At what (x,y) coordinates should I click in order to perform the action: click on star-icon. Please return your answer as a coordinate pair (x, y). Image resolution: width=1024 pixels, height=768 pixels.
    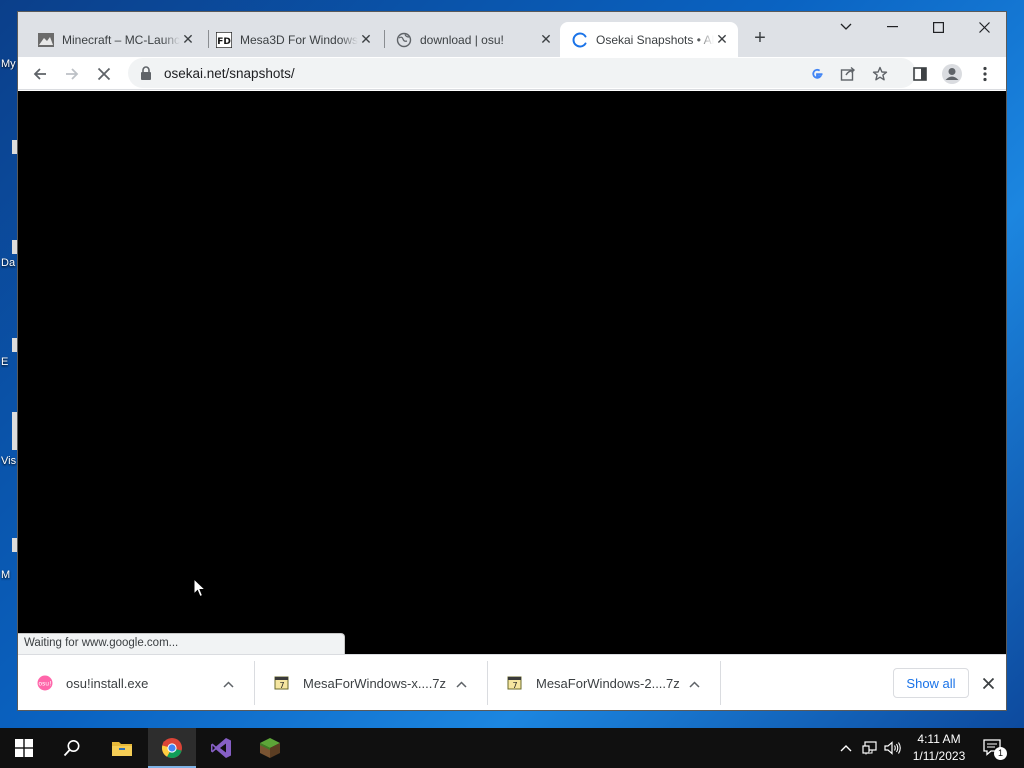
    Looking at the image, I should click on (880, 73).